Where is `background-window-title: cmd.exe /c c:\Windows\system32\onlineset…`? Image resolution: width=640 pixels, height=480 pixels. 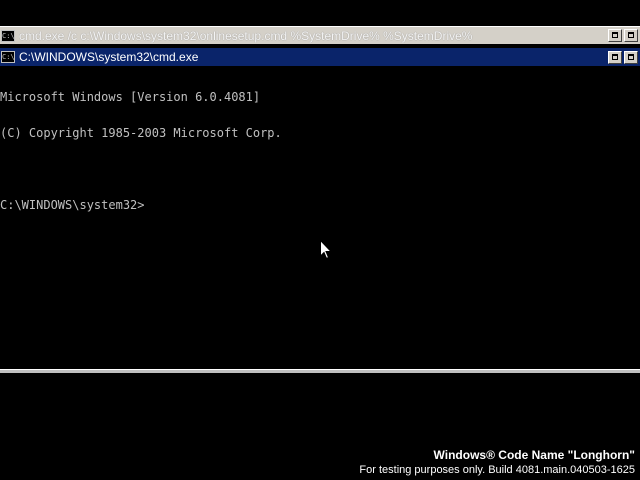
background-window-title: cmd.exe /c c:\Windows\system32\onlineset… is located at coordinates (246, 35).